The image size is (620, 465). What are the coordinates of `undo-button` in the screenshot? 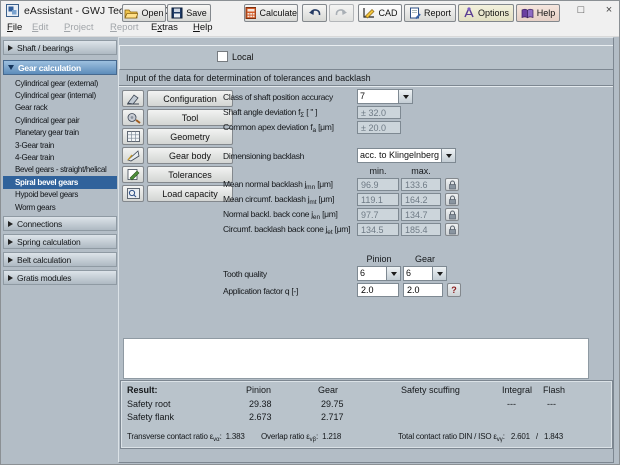 It's located at (314, 13).